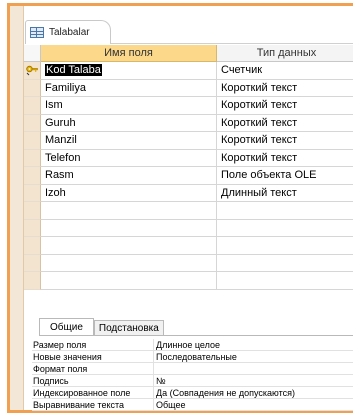 The width and height of the screenshot is (353, 417). I want to click on field-name-text: Izoh, so click(55, 192).